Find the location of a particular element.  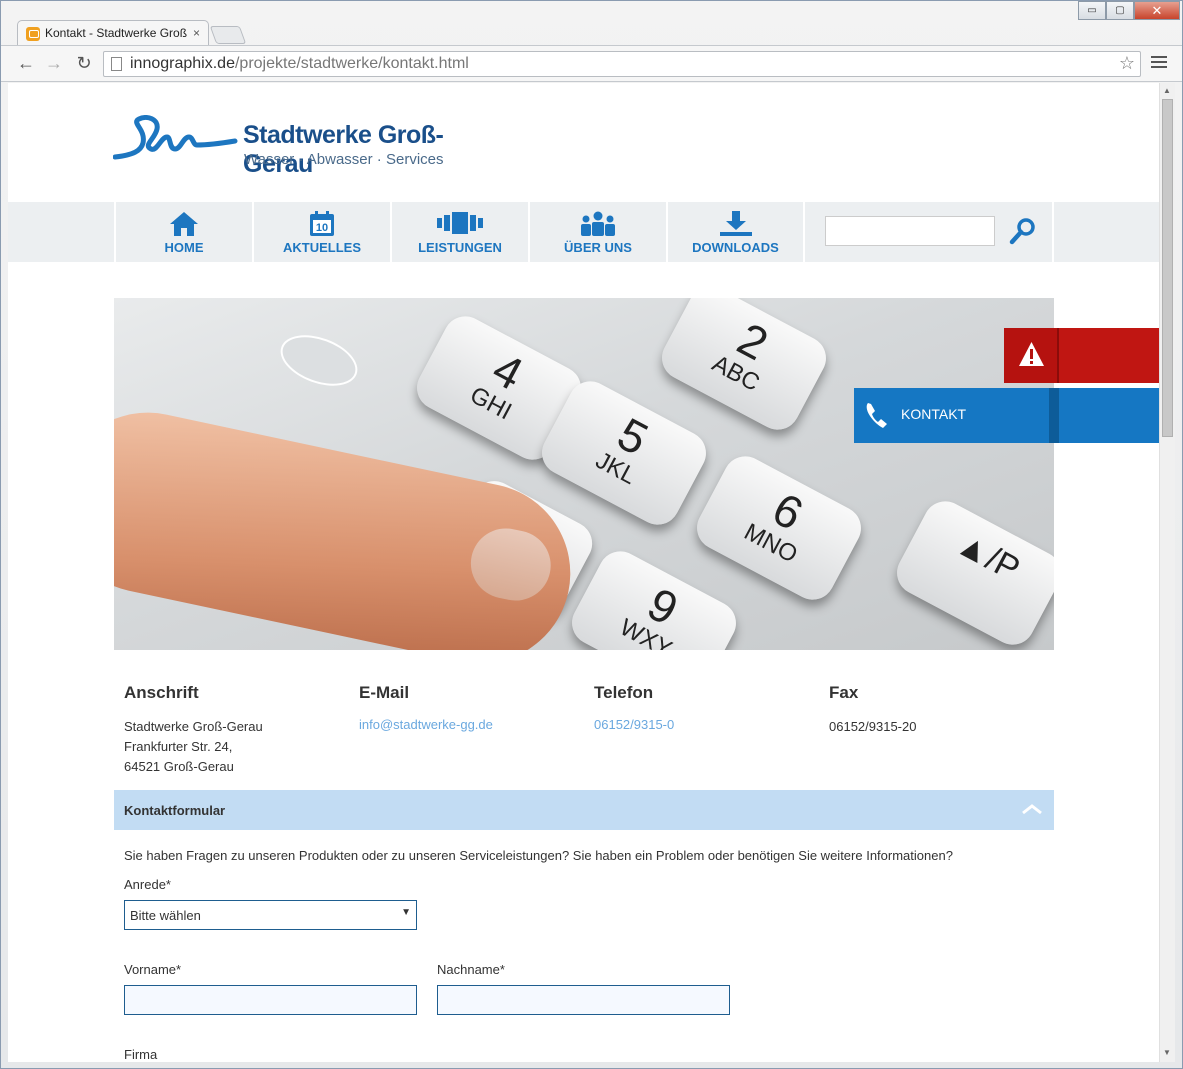

page-icon is located at coordinates (116, 64).